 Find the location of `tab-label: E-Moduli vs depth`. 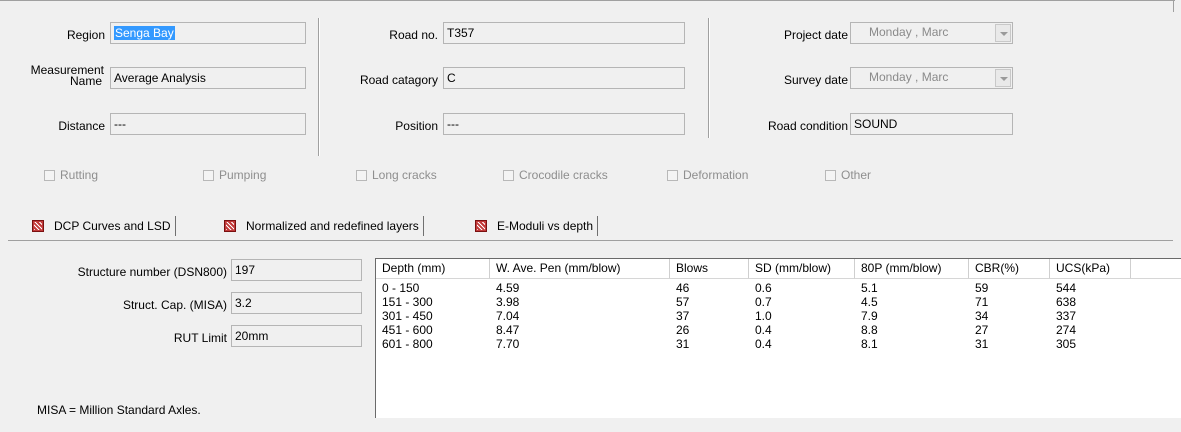

tab-label: E-Moduli vs depth is located at coordinates (545, 226).